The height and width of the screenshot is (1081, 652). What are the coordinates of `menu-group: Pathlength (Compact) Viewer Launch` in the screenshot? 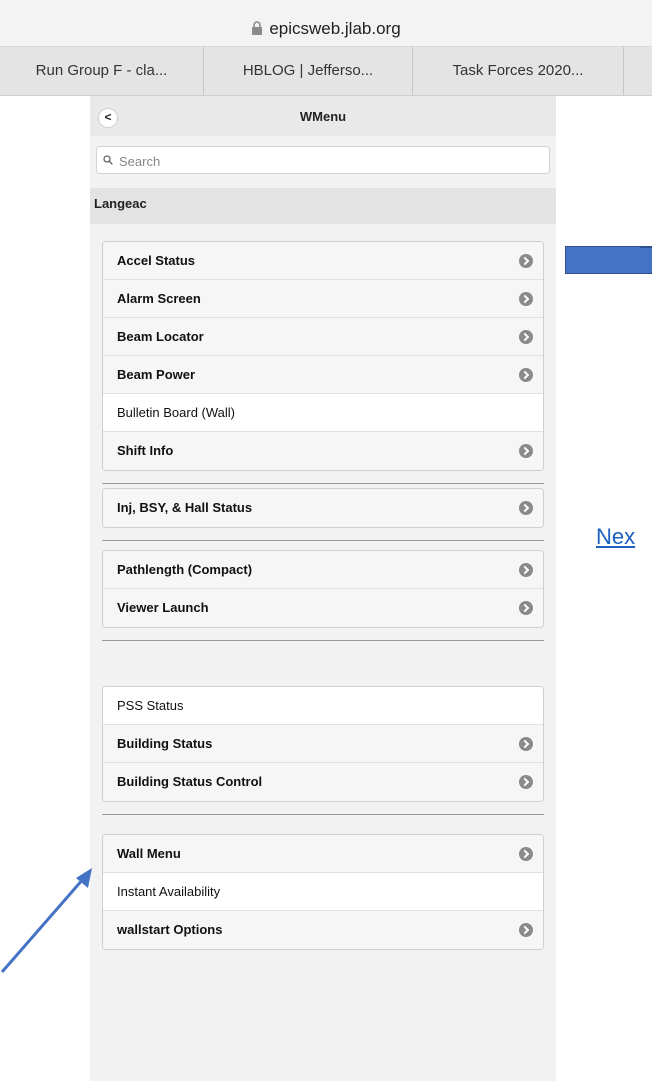 It's located at (323, 589).